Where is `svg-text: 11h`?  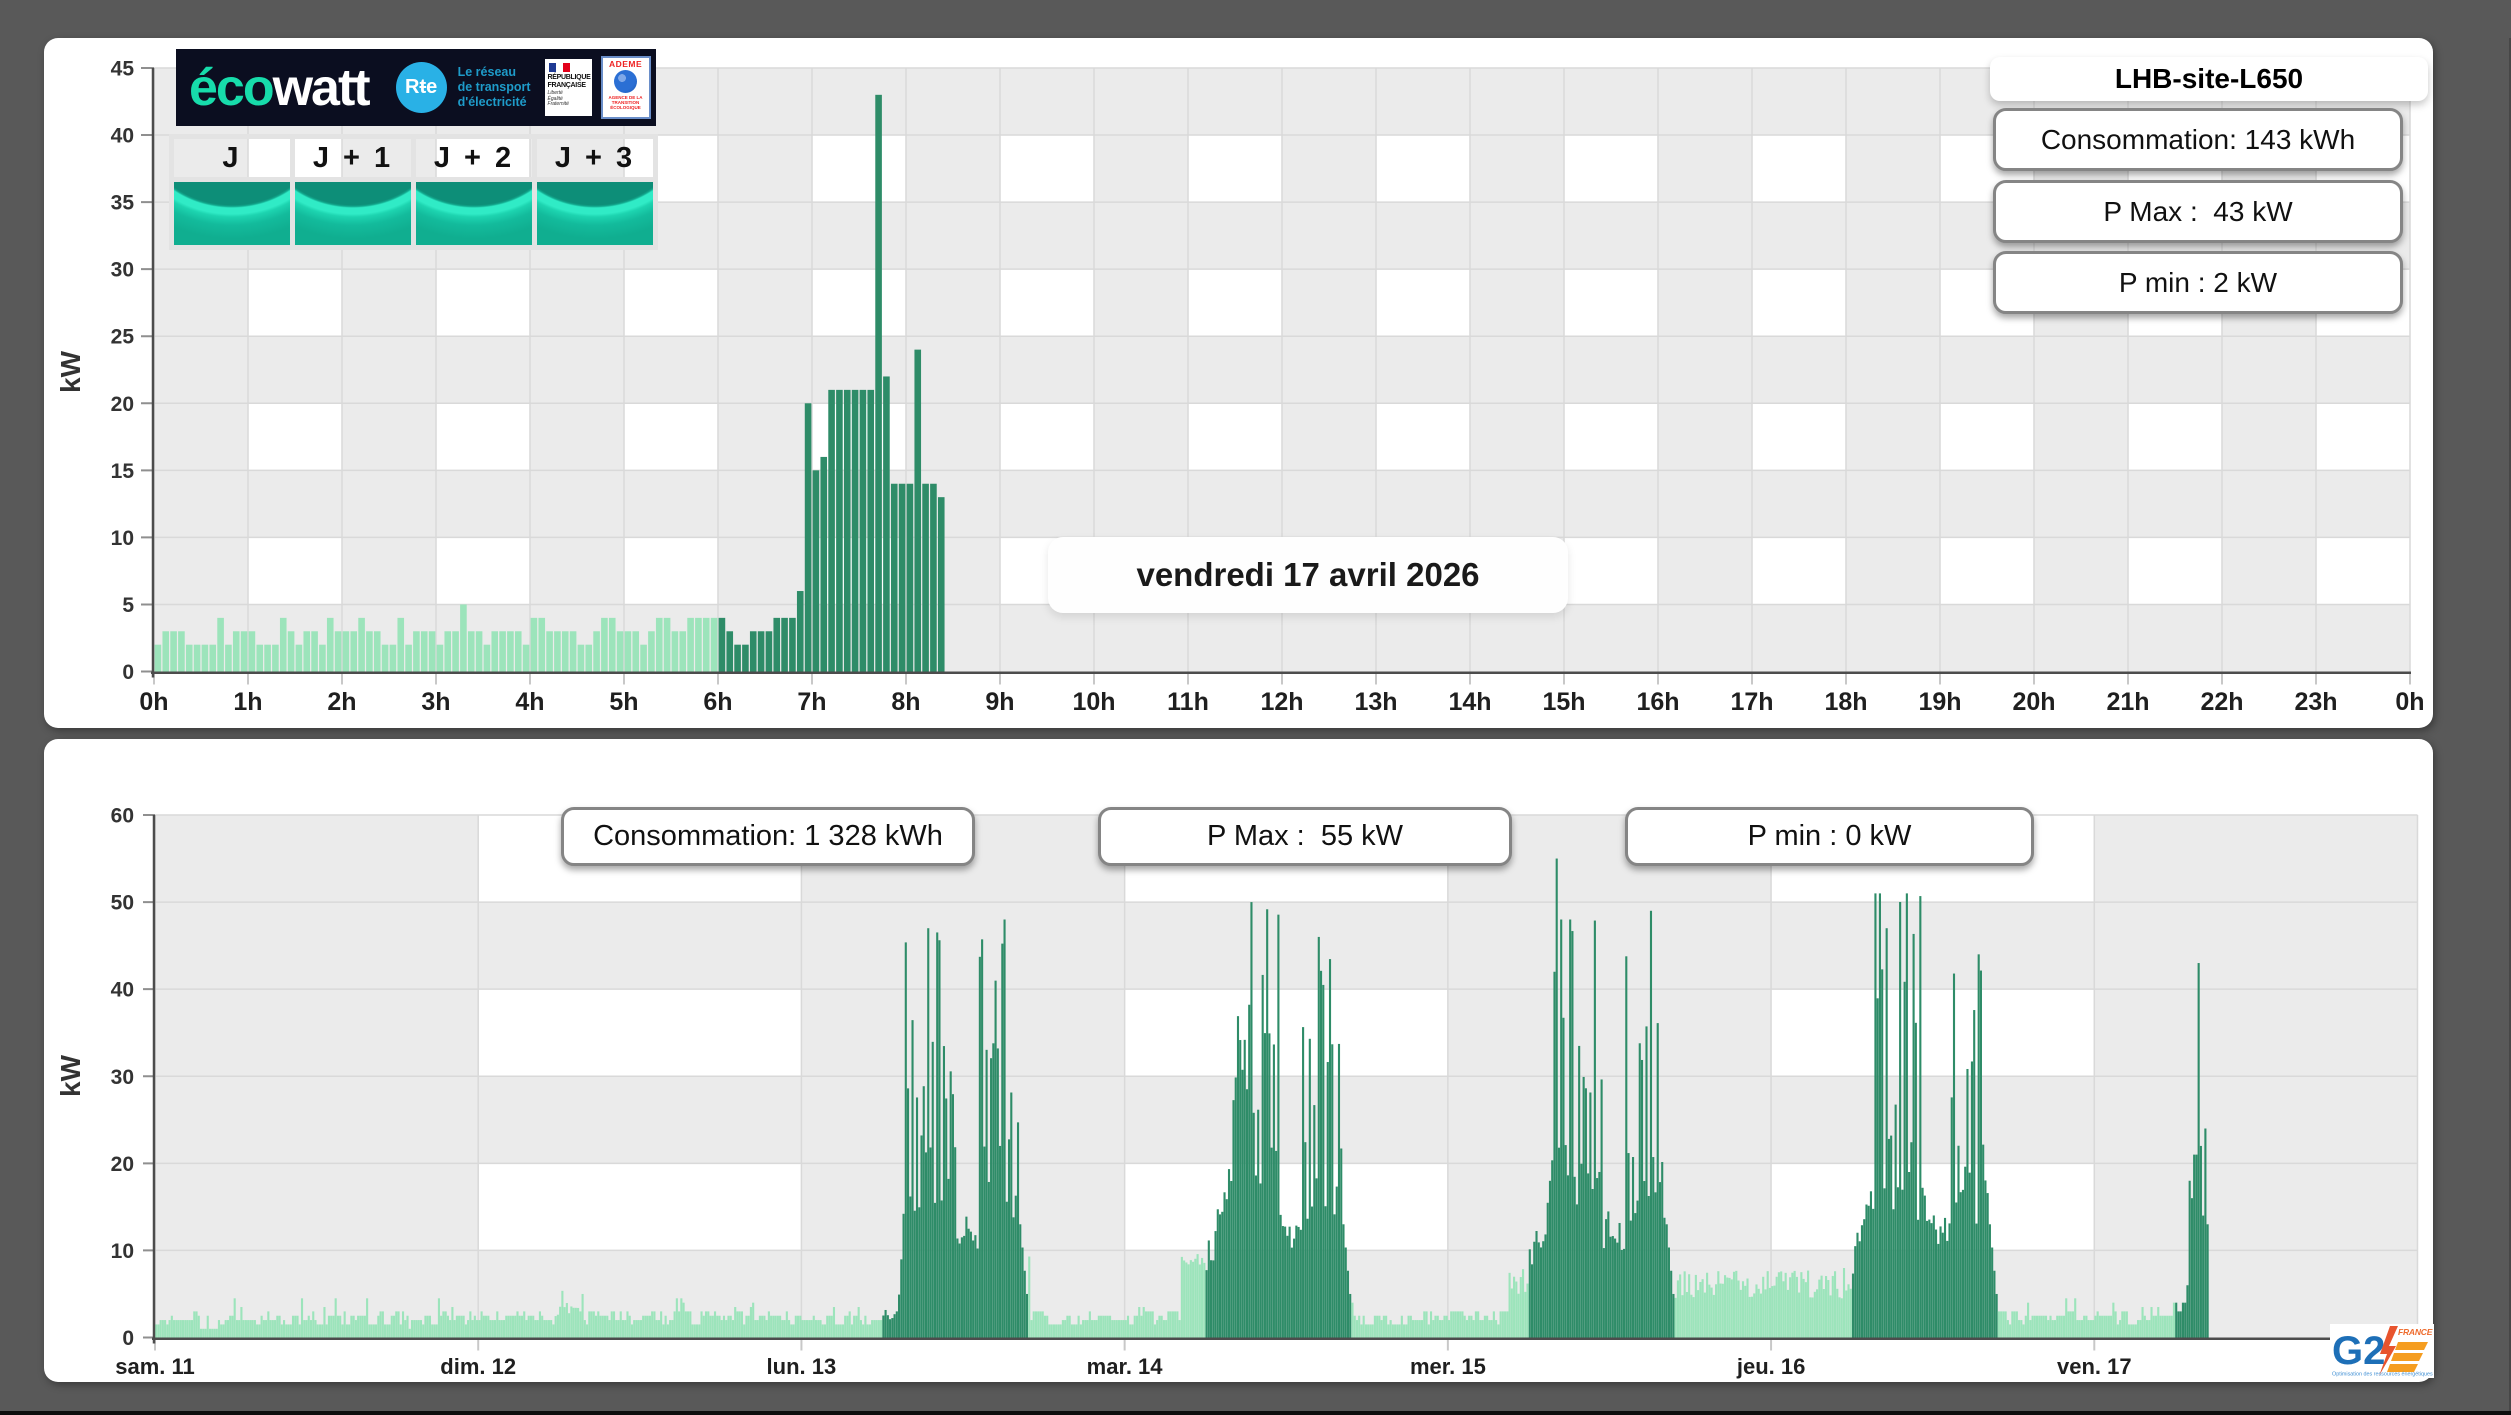
svg-text: 11h is located at coordinates (1188, 702).